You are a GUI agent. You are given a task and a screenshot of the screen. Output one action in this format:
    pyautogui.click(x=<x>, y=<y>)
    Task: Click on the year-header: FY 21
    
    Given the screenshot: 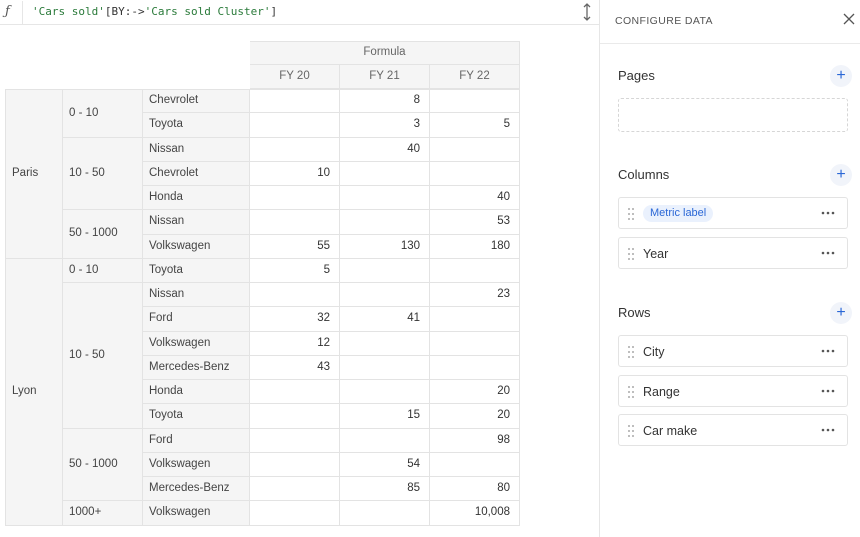 What is the action you would take?
    pyautogui.click(x=385, y=77)
    